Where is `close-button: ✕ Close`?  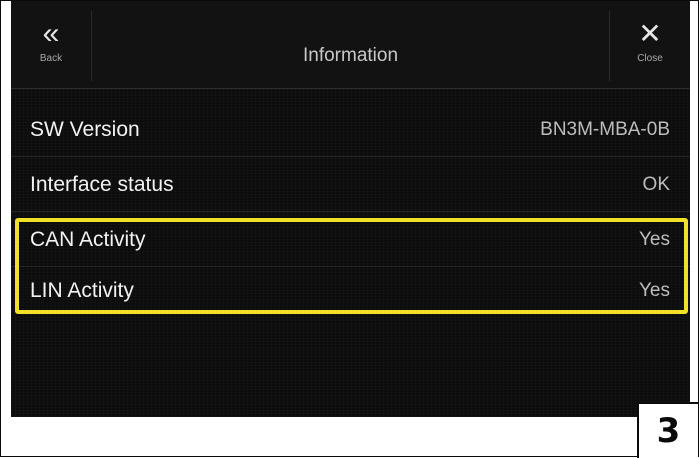 close-button: ✕ Close is located at coordinates (649, 46).